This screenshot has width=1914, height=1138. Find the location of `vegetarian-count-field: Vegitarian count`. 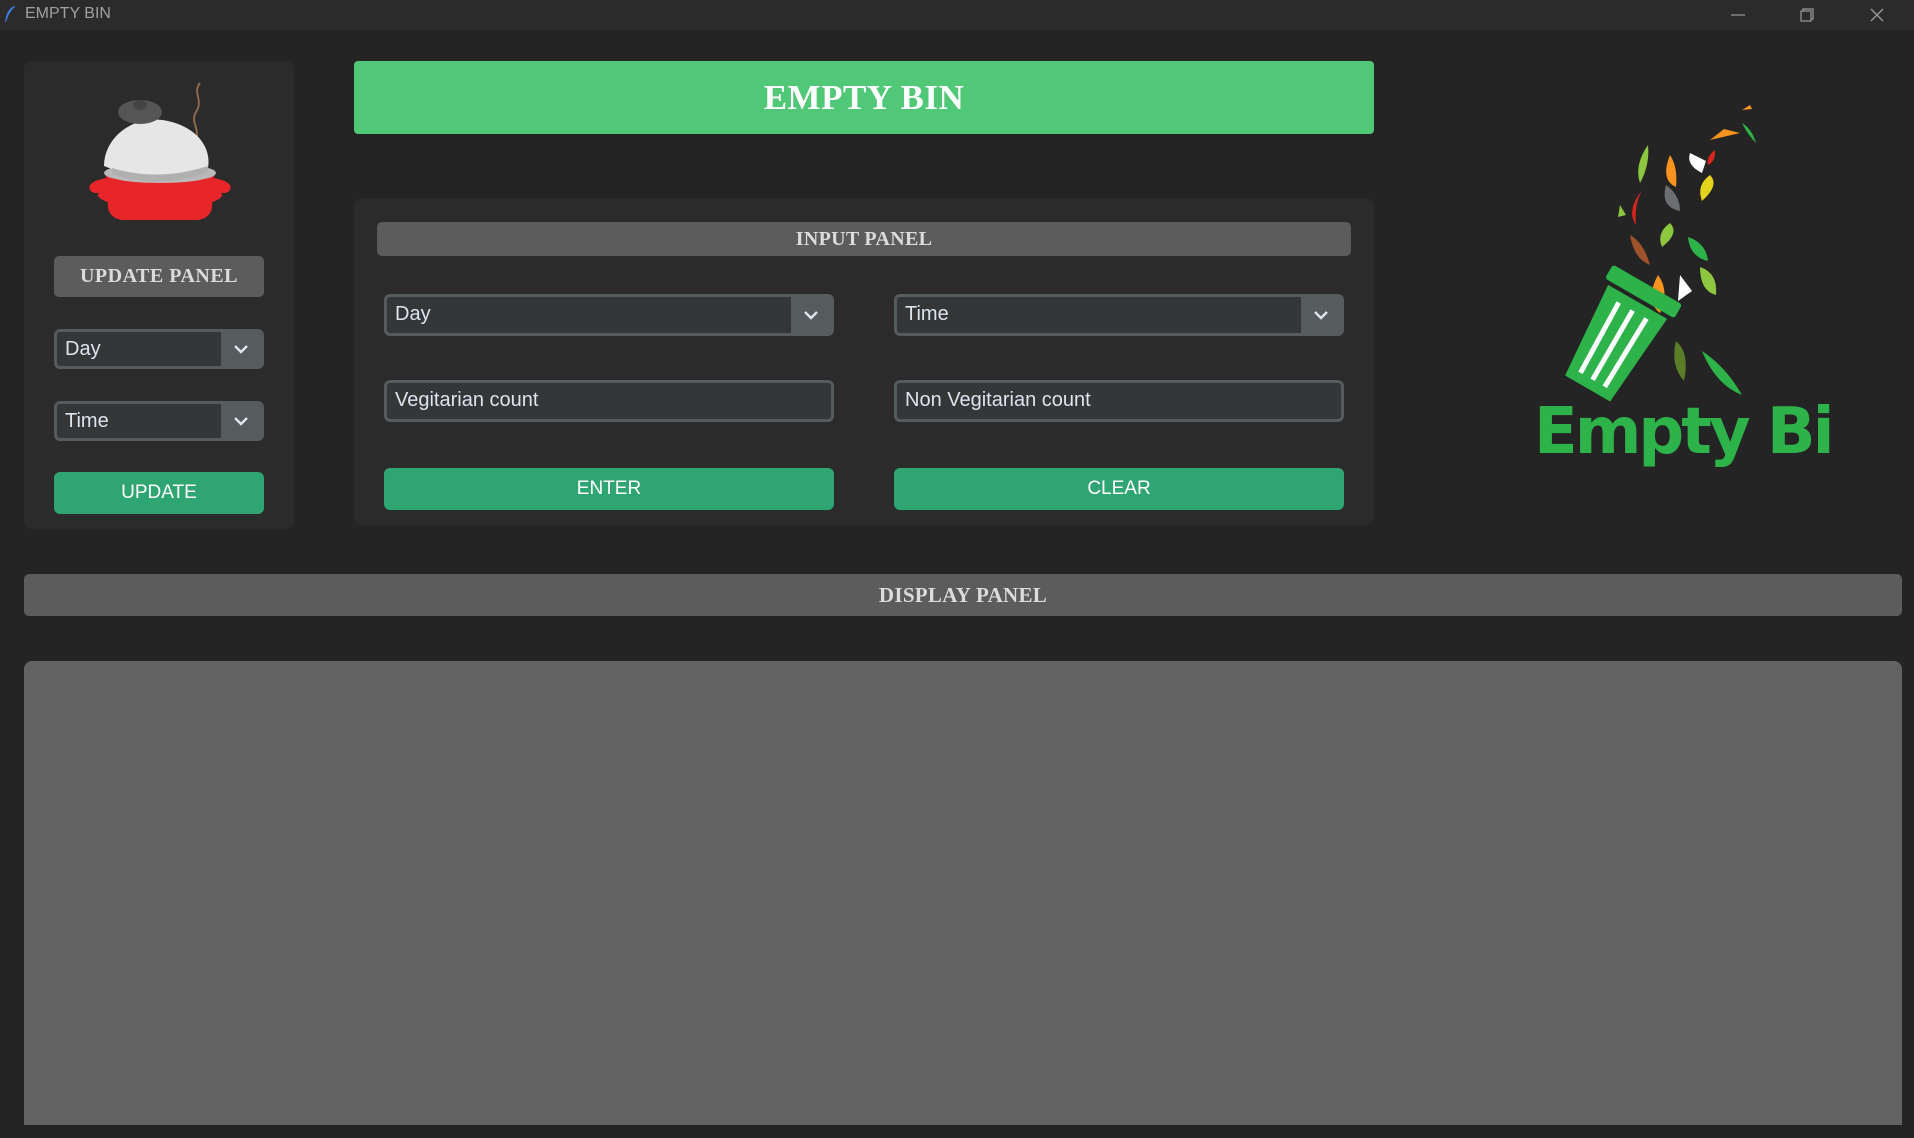

vegetarian-count-field: Vegitarian count is located at coordinates (609, 401).